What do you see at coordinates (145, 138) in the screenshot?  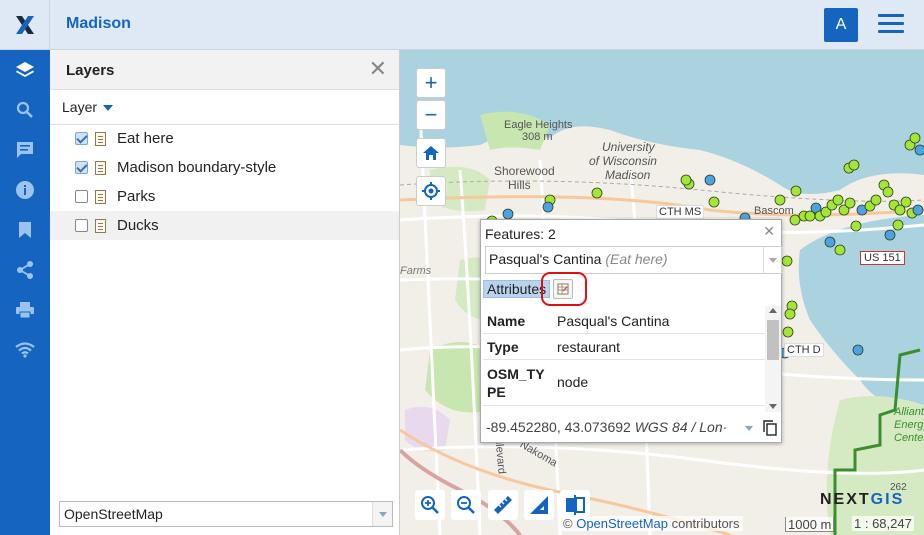 I see `layer-label: Eat here` at bounding box center [145, 138].